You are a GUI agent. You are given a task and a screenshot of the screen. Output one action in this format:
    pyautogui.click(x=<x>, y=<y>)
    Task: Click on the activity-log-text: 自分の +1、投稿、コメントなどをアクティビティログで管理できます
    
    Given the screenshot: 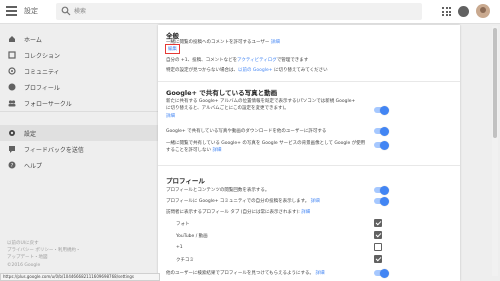 What is the action you would take?
    pyautogui.click(x=237, y=60)
    